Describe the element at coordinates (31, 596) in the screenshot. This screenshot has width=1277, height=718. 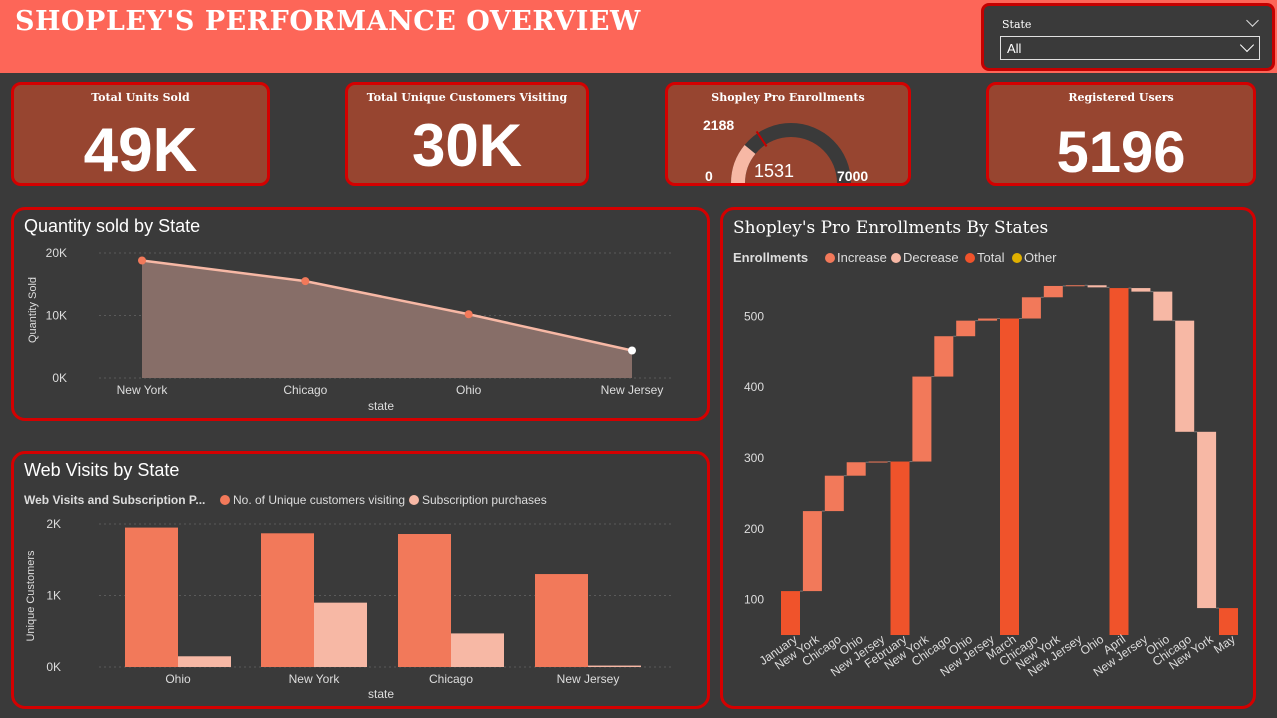
I see `y-axis-label: Unique Customers` at that location.